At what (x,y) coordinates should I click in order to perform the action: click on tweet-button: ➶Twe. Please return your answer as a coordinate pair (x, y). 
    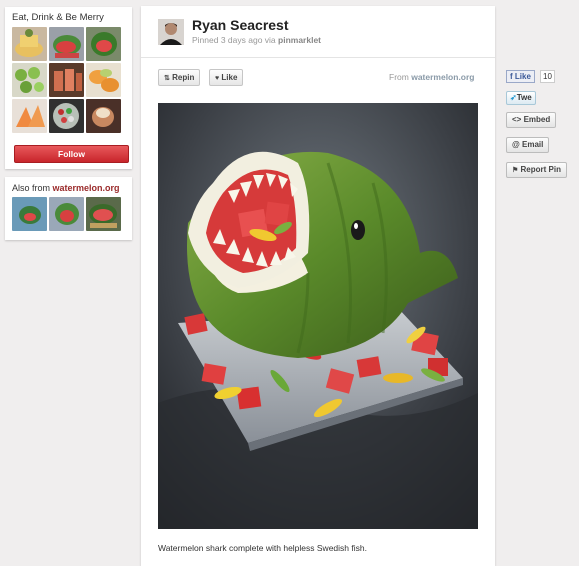
    Looking at the image, I should click on (521, 98).